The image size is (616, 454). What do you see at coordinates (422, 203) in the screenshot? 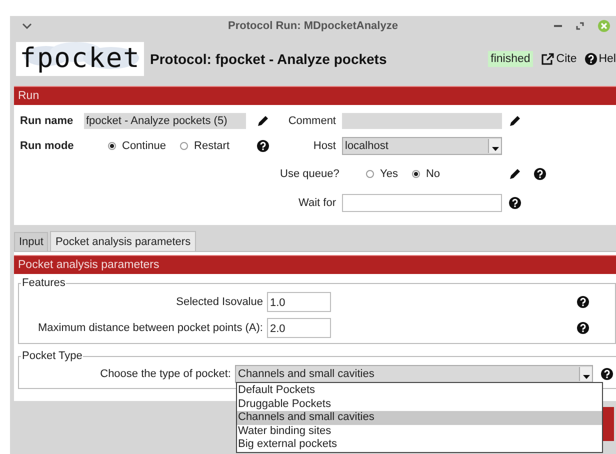
I see `wait-for-field` at bounding box center [422, 203].